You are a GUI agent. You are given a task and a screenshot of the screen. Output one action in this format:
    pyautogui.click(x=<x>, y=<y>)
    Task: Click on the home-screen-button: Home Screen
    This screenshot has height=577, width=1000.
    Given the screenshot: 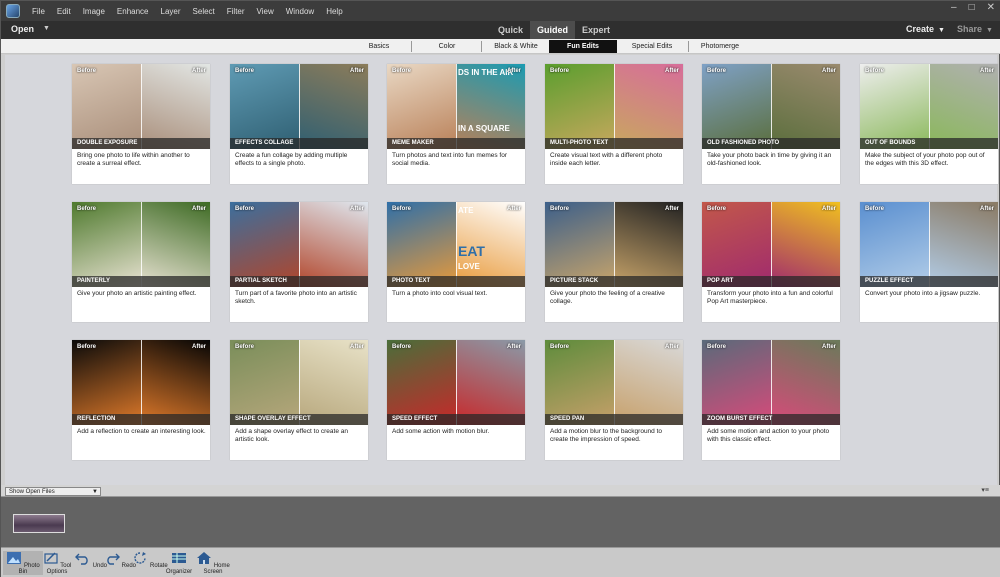 What is the action you would take?
    pyautogui.click(x=213, y=563)
    